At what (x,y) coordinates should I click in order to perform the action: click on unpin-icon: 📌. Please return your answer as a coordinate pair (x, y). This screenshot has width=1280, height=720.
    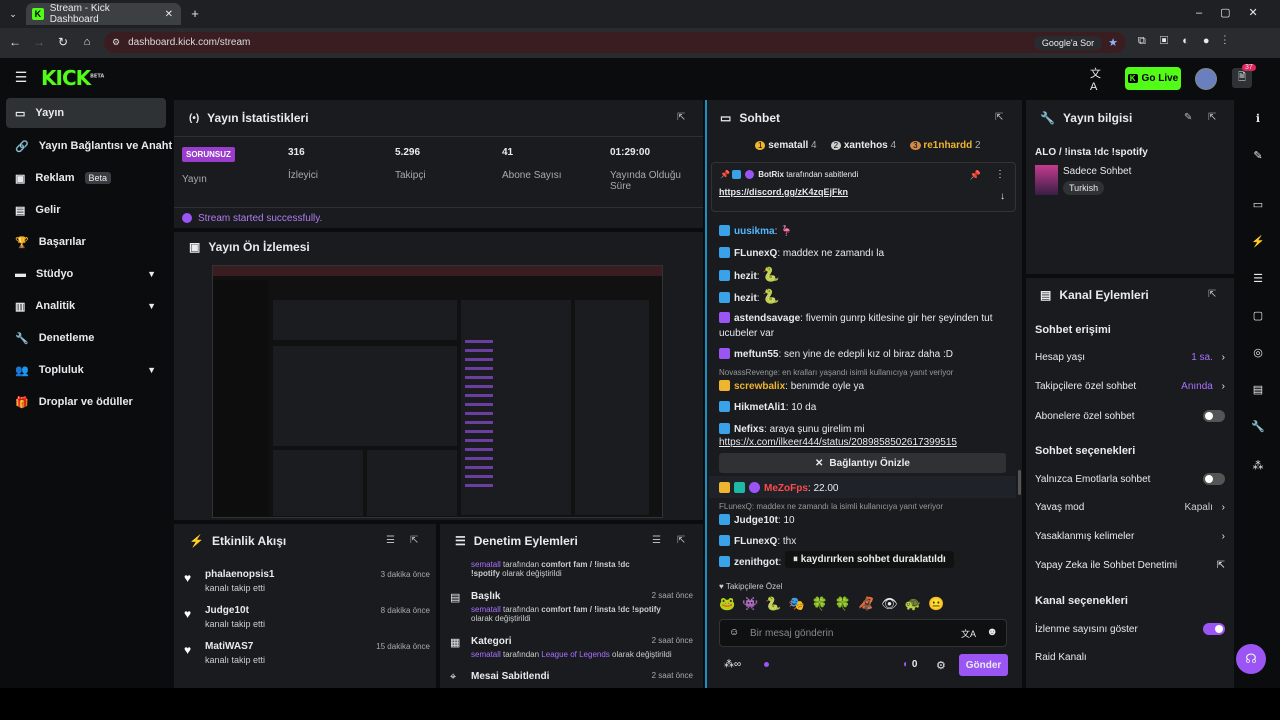
    Looking at the image, I should click on (975, 175).